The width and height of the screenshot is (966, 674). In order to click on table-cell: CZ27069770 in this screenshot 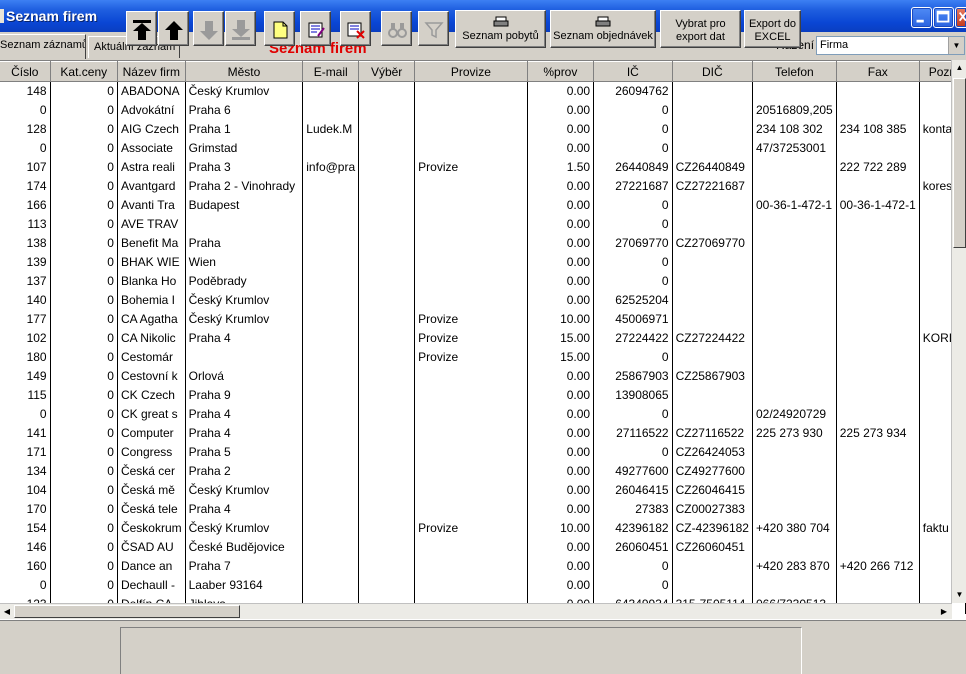, I will do `click(712, 243)`.